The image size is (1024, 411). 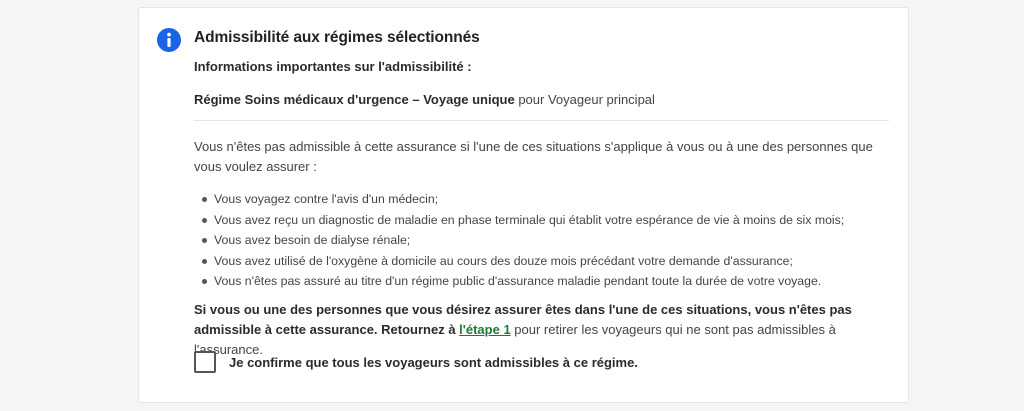 I want to click on info-icon, so click(x=169, y=40).